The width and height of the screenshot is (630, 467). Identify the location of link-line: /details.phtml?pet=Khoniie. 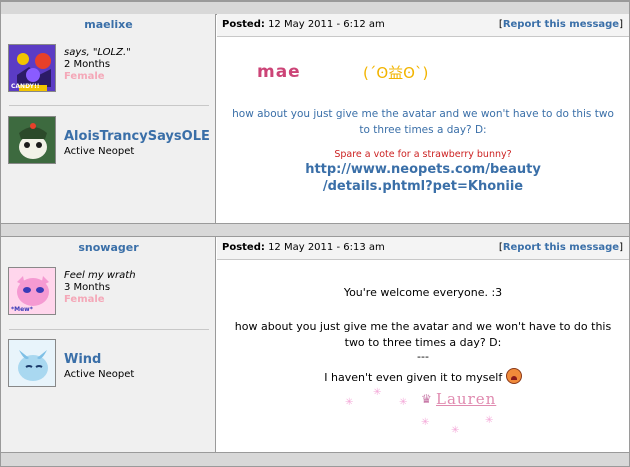
(423, 186).